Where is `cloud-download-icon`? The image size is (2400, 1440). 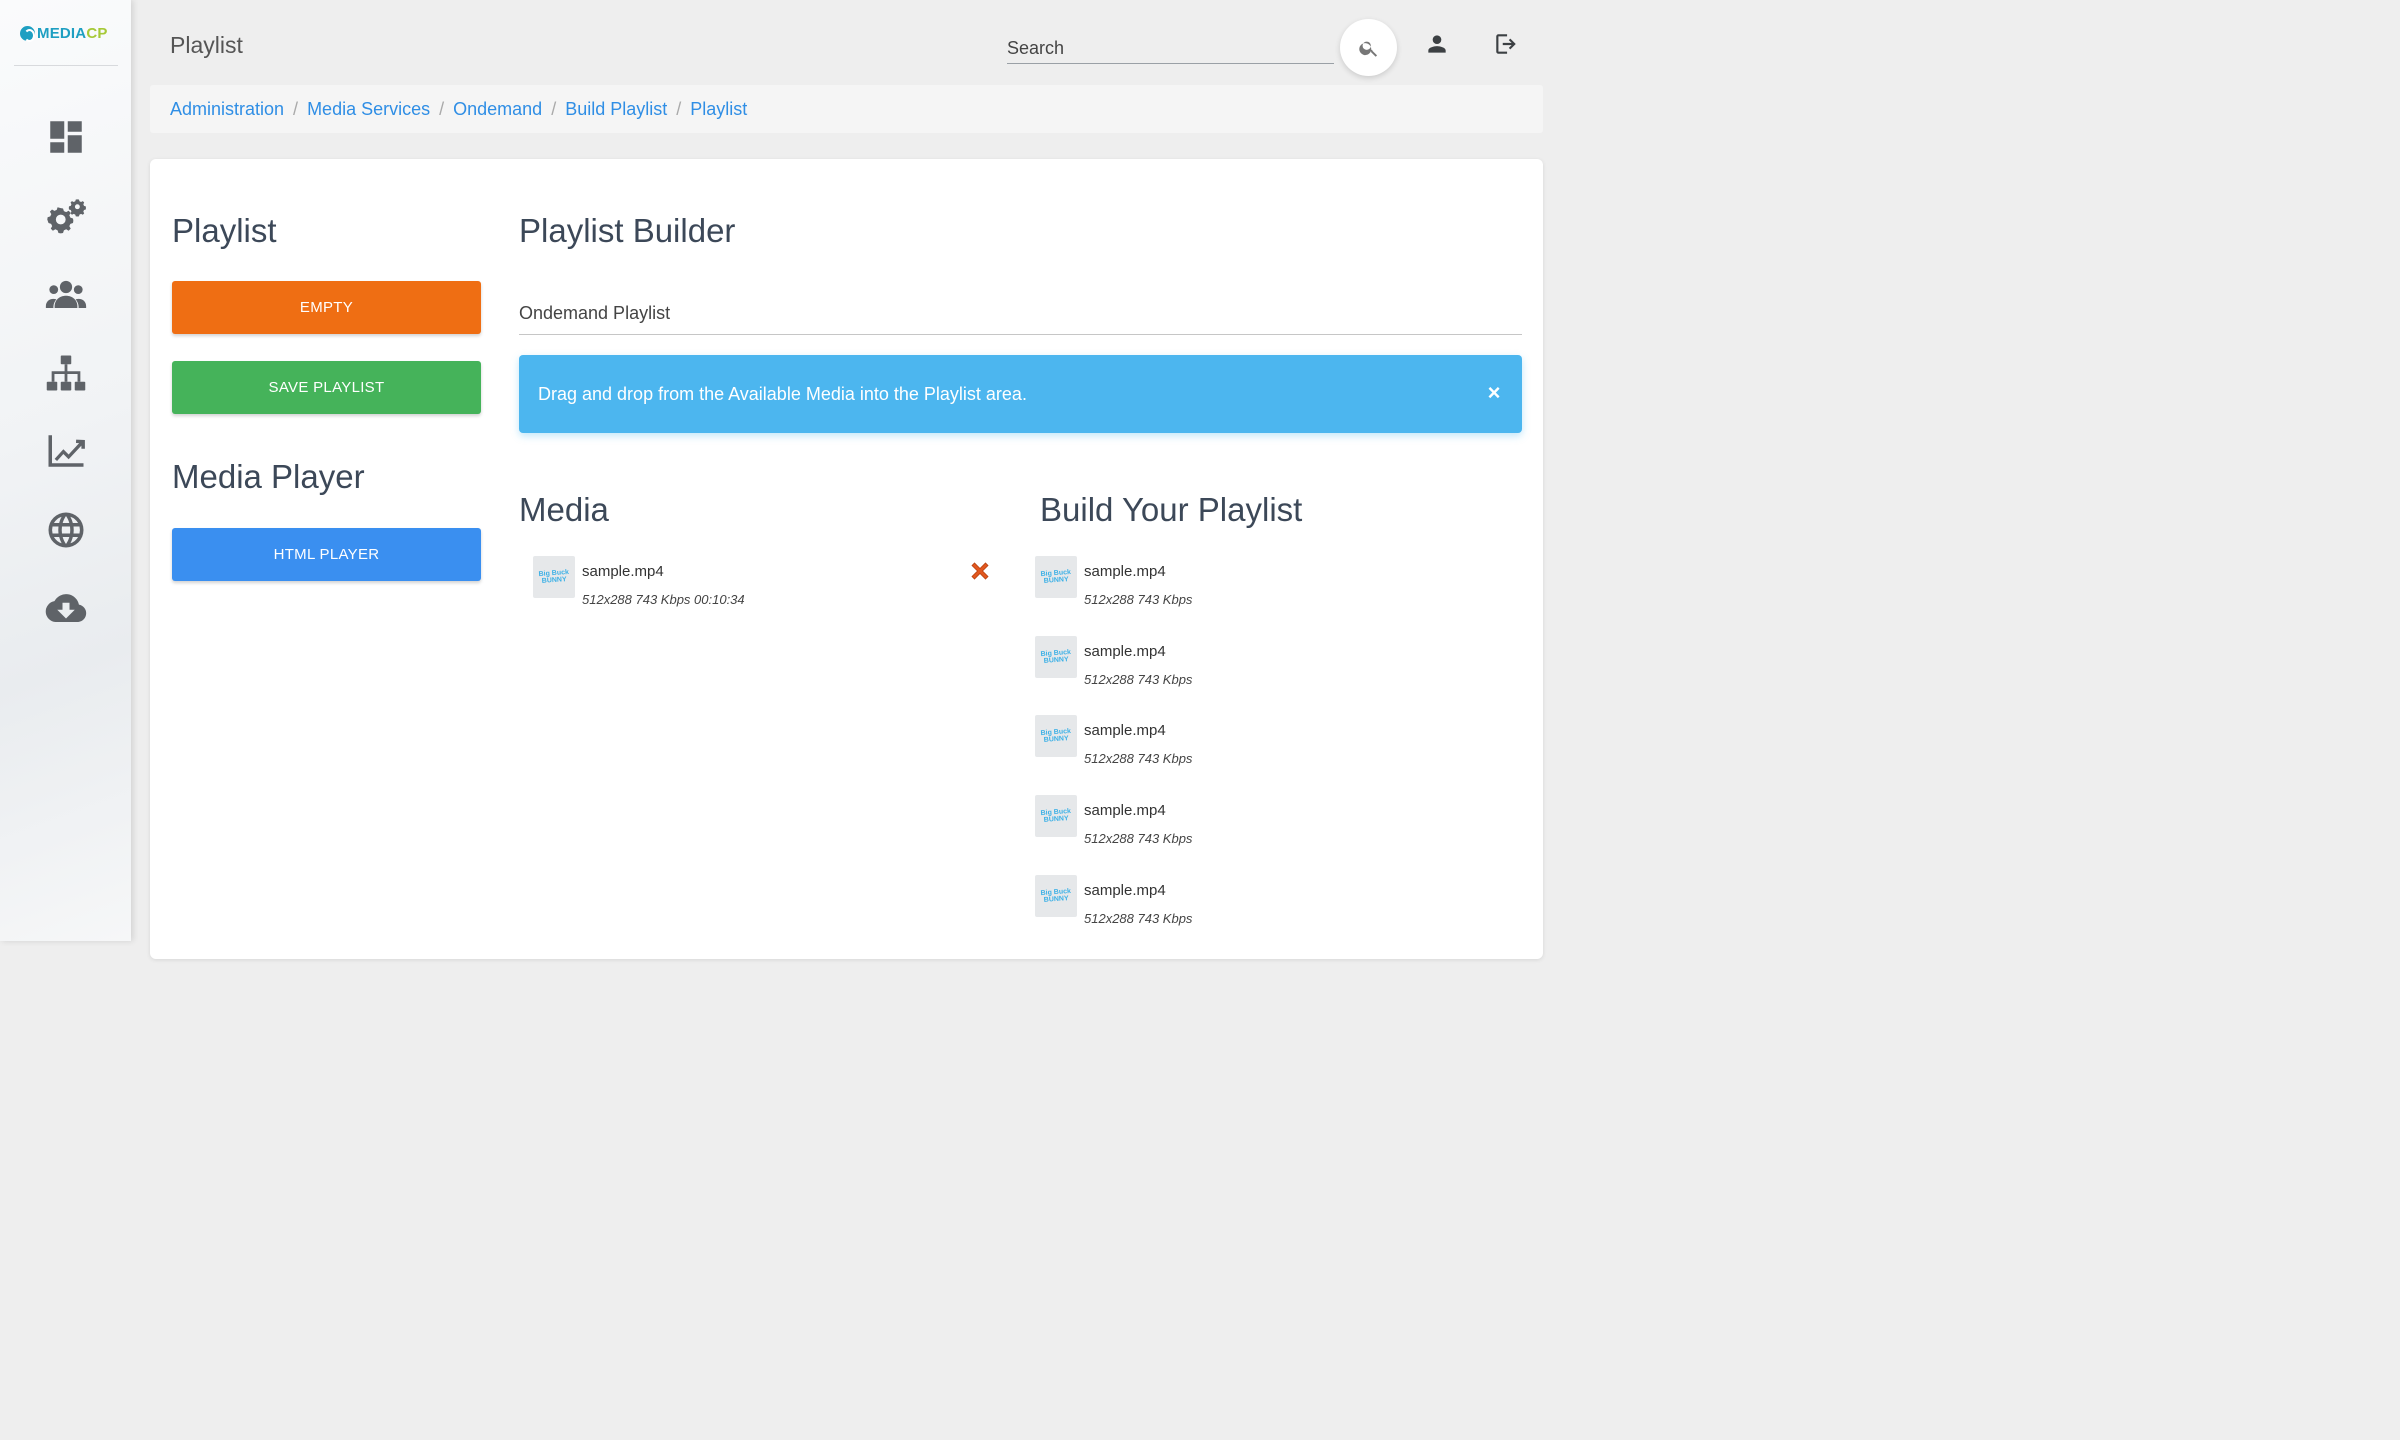 cloud-download-icon is located at coordinates (65, 608).